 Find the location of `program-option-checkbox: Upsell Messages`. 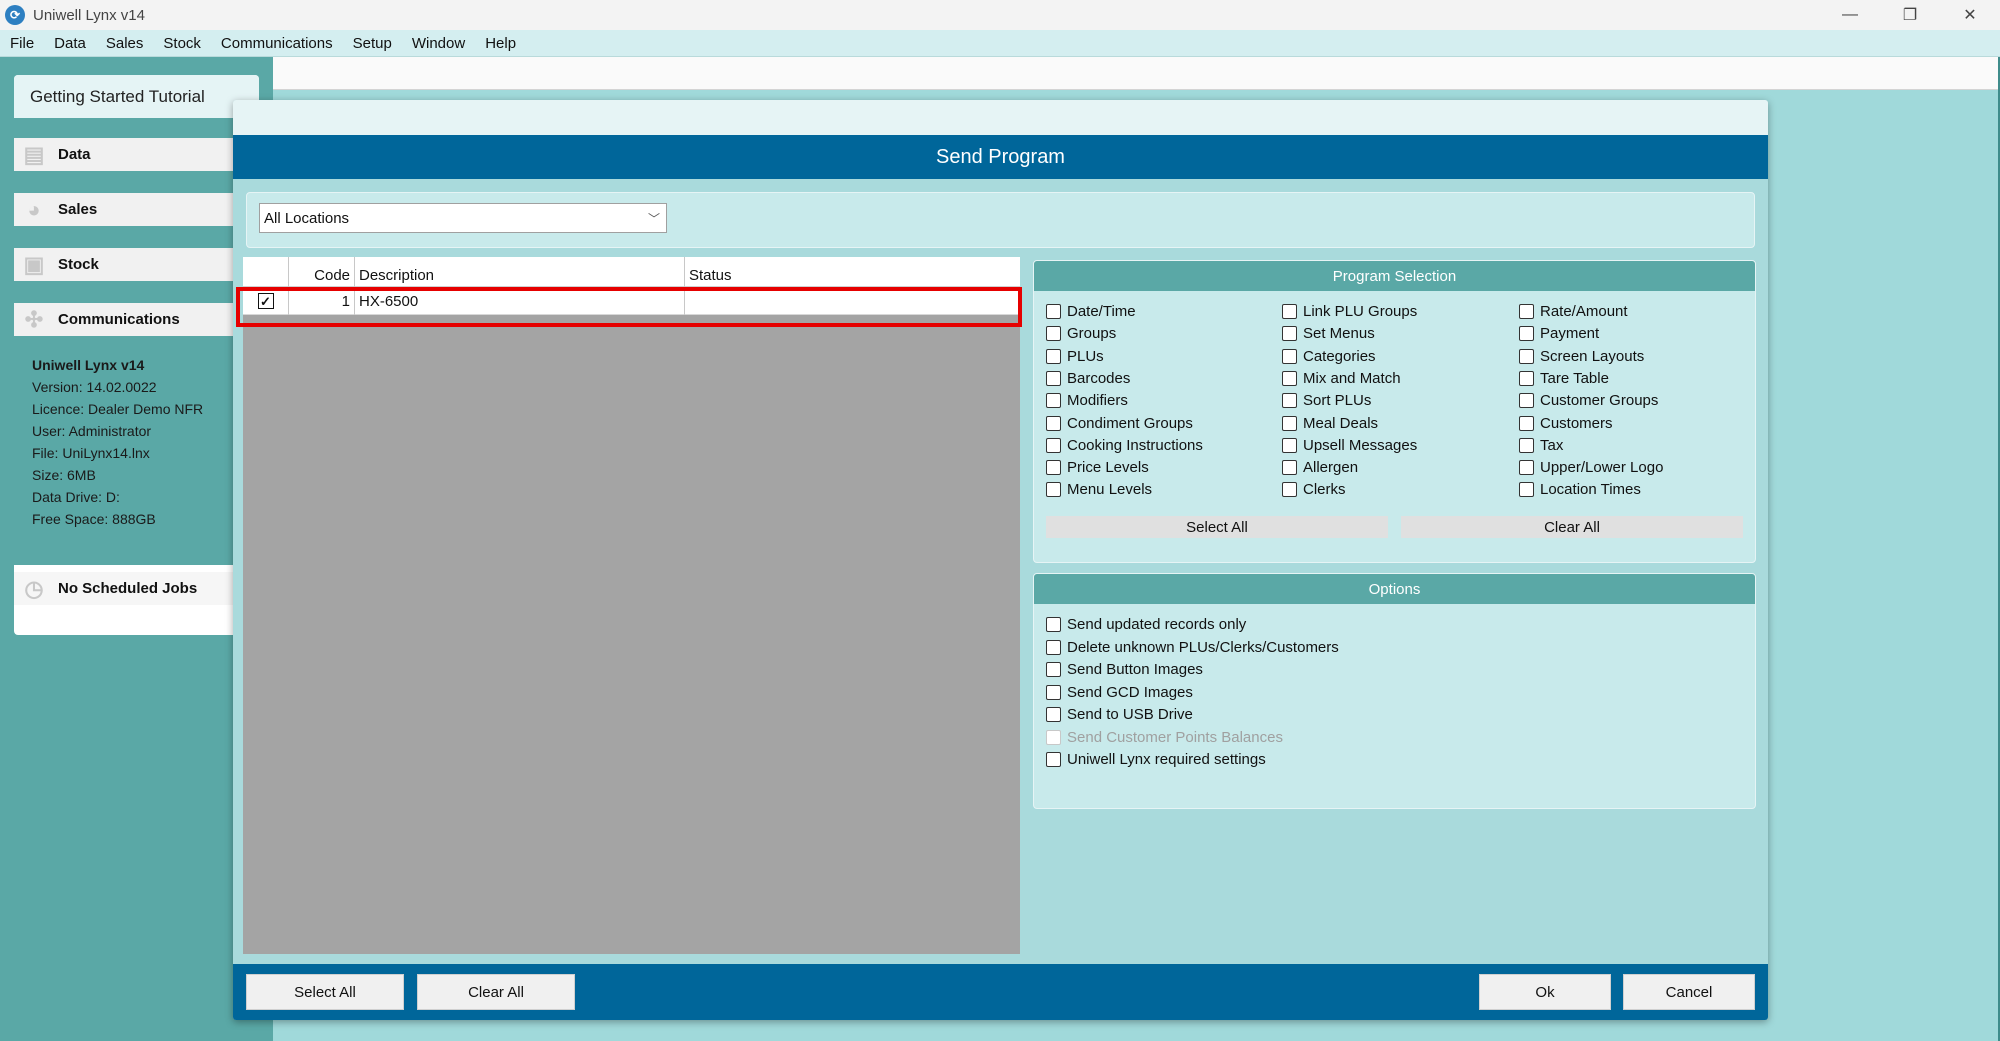

program-option-checkbox: Upsell Messages is located at coordinates (1349, 445).